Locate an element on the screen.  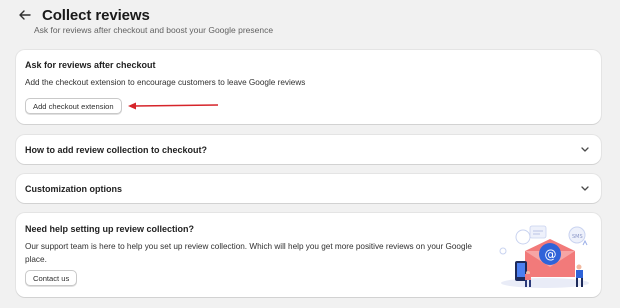
help-card-heading: Need help setting up review collection? is located at coordinates (110, 229).